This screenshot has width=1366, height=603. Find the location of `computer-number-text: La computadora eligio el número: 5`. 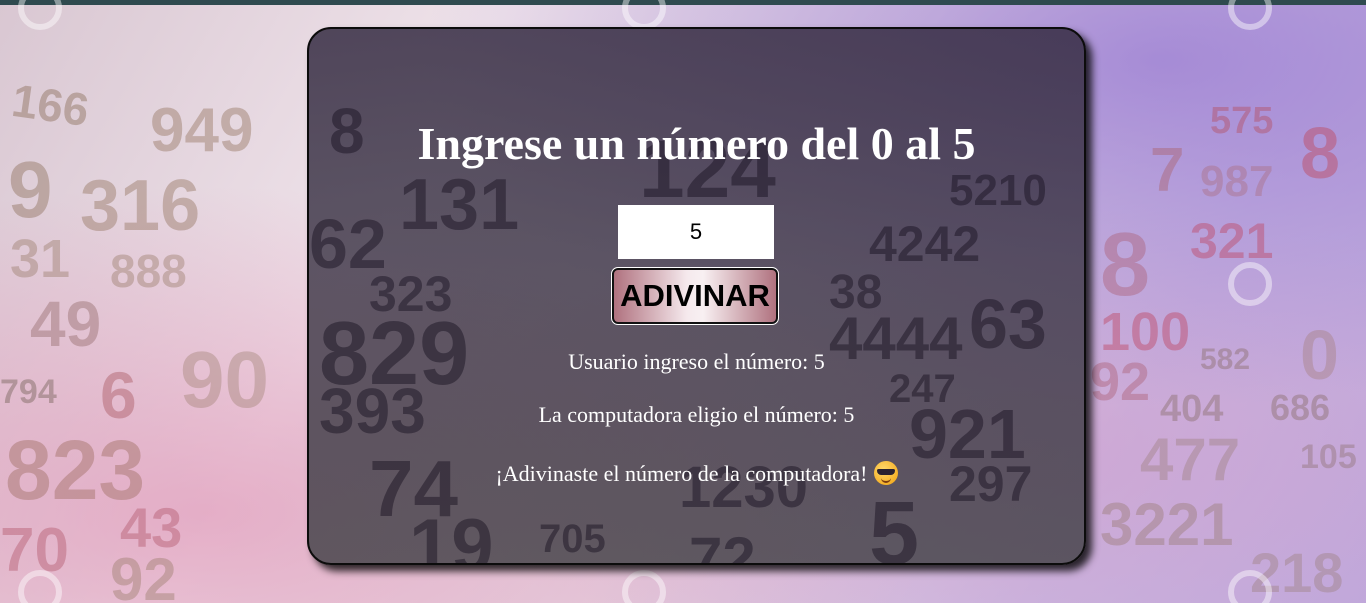

computer-number-text: La computadora eligio el número: 5 is located at coordinates (696, 414).